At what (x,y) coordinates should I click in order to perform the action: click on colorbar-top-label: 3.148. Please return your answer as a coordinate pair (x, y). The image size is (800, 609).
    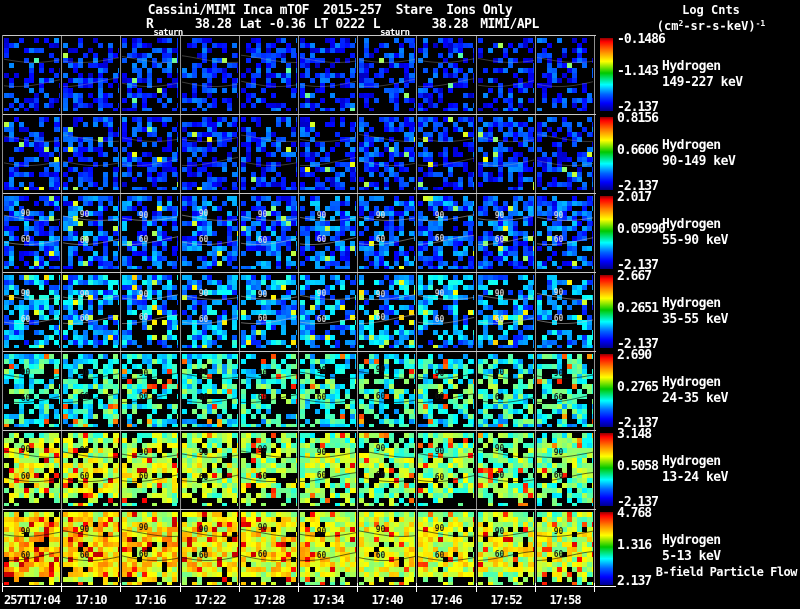
    Looking at the image, I should click on (634, 434).